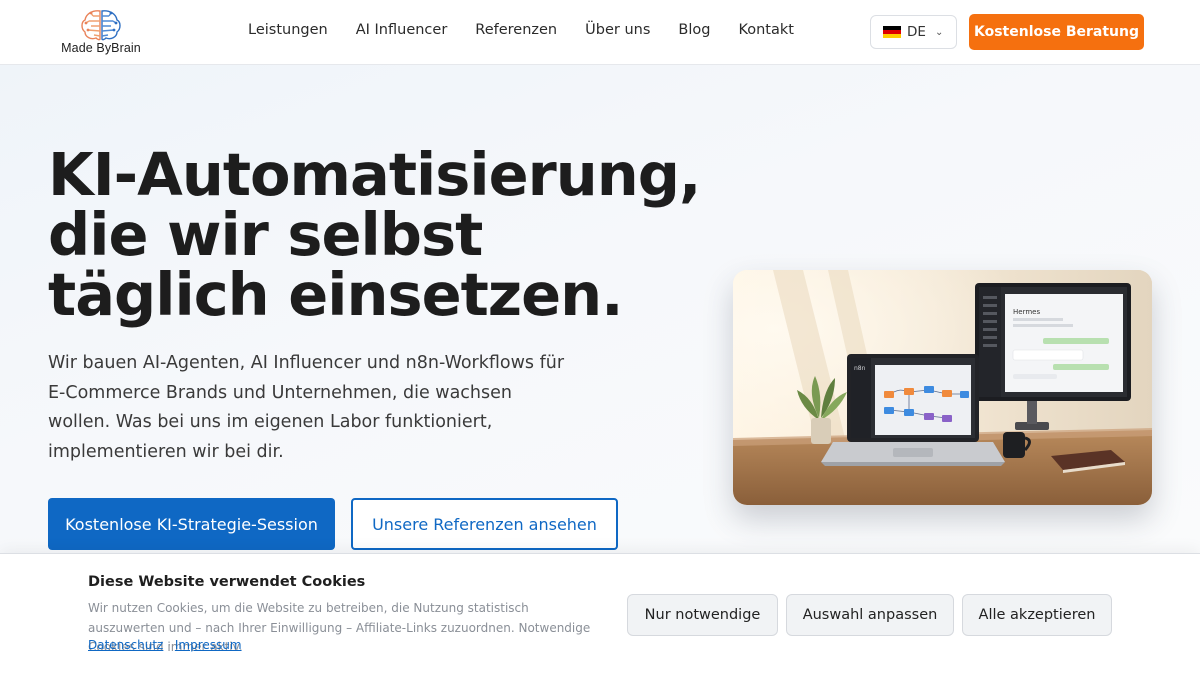 Image resolution: width=1200 pixels, height=675 pixels. Describe the element at coordinates (101, 48) in the screenshot. I see `brand-name: Made ByBrain` at that location.